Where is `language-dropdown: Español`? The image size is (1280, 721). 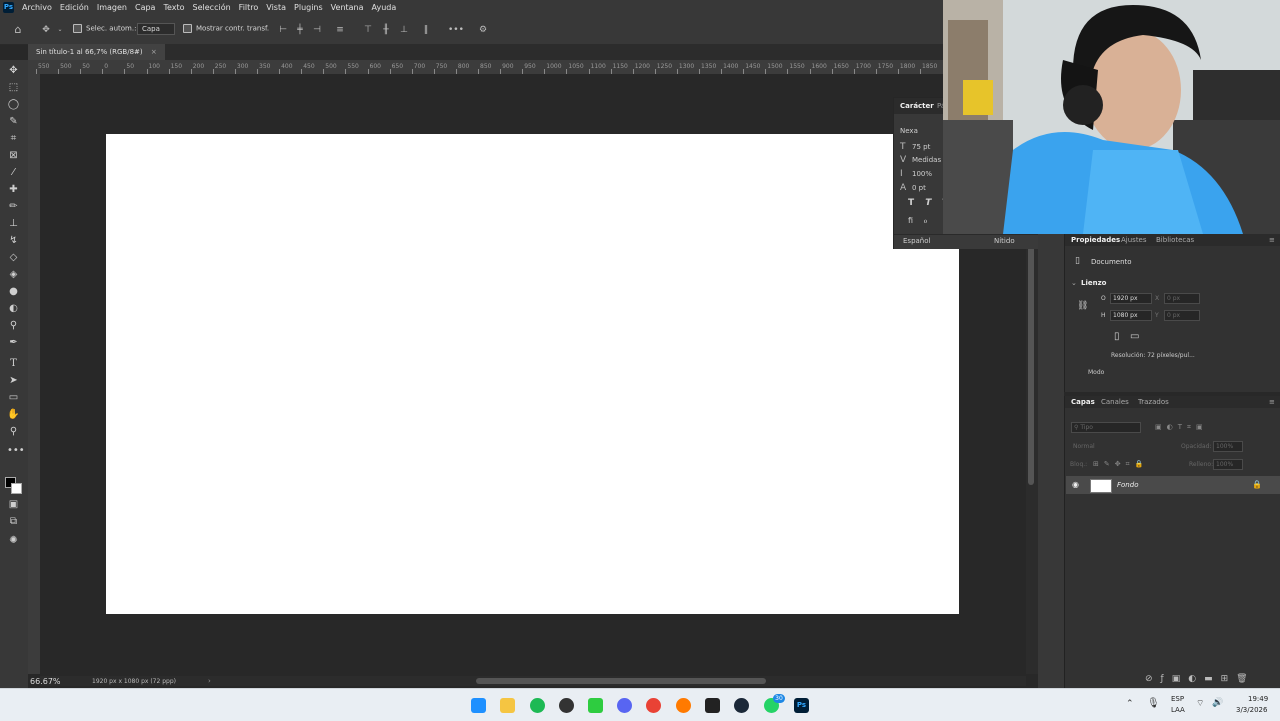
language-dropdown: Español is located at coordinates (916, 241).